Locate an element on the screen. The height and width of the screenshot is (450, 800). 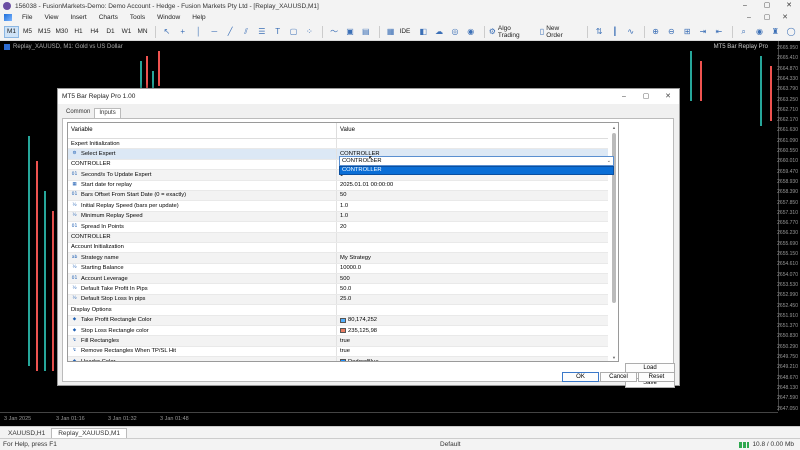
menu-view: View is located at coordinates (51, 17).